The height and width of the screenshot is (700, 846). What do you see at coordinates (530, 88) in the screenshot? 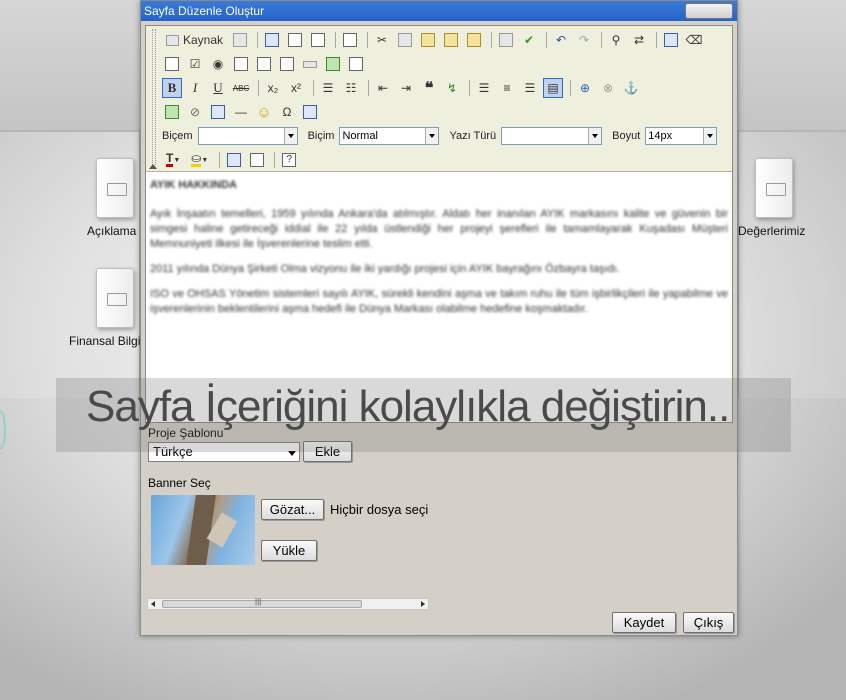
I see `align-right-button: ☰` at bounding box center [530, 88].